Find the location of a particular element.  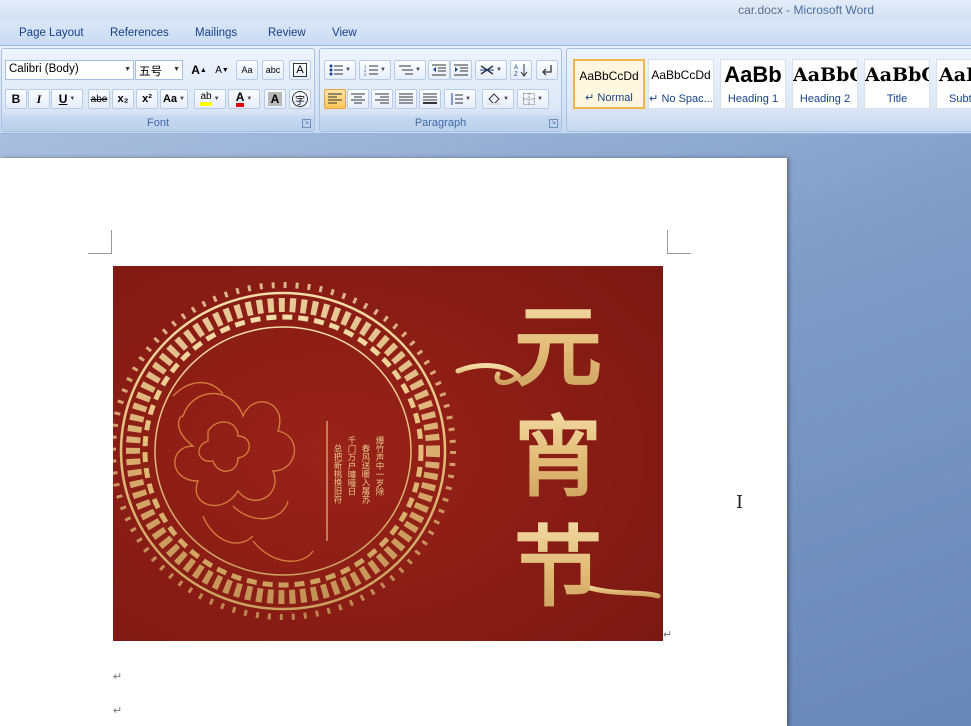

justify-icon is located at coordinates (406, 98).